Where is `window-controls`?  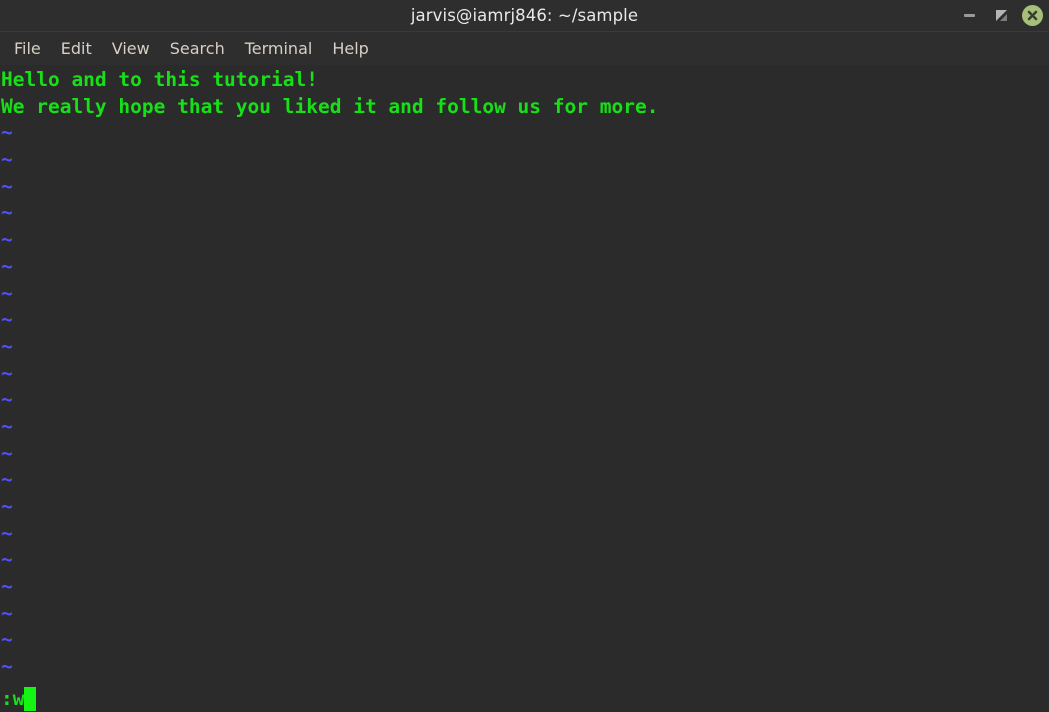
window-controls is located at coordinates (1000, 15).